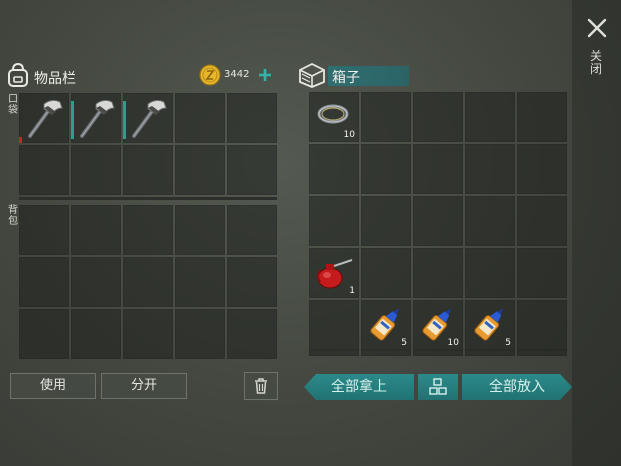 The height and width of the screenshot is (466, 621). What do you see at coordinates (13, 216) in the screenshot?
I see `backpack-label: 背包` at bounding box center [13, 216].